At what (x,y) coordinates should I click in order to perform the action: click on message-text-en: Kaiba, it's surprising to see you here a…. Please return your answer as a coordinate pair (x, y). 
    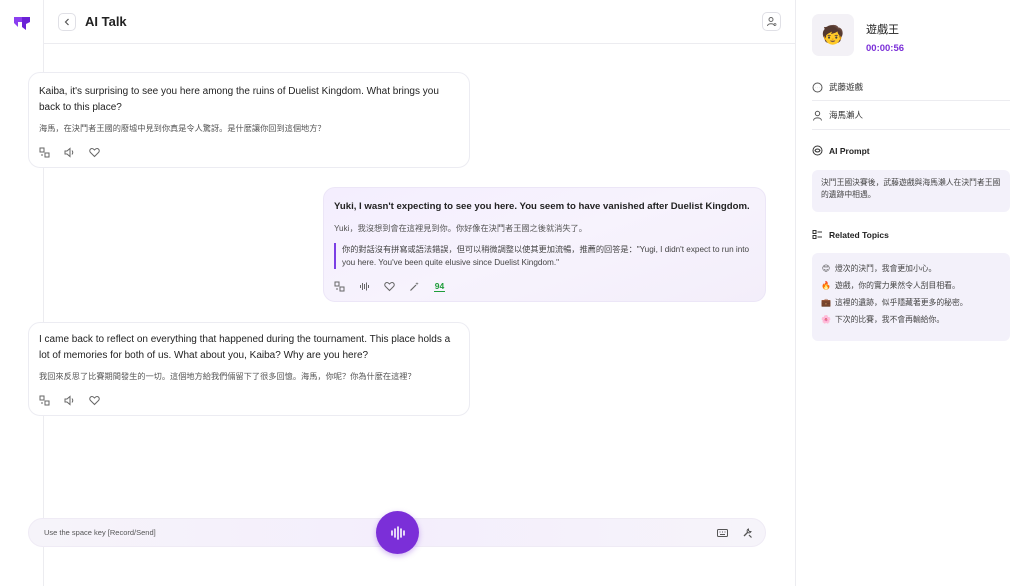
    Looking at the image, I should click on (239, 99).